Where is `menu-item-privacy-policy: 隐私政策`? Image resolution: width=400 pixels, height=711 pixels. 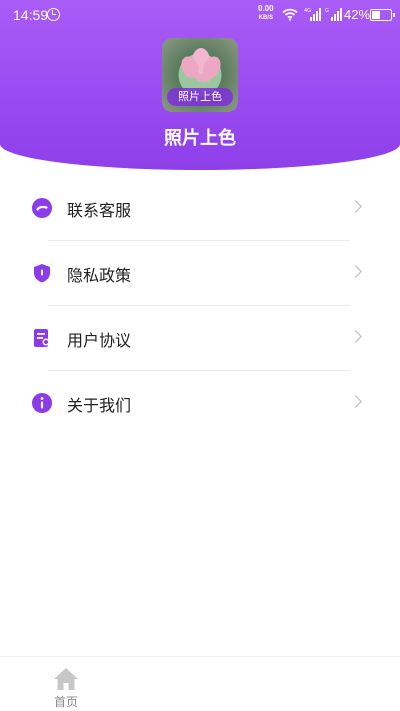
menu-item-privacy-policy: 隐私政策 is located at coordinates (200, 273).